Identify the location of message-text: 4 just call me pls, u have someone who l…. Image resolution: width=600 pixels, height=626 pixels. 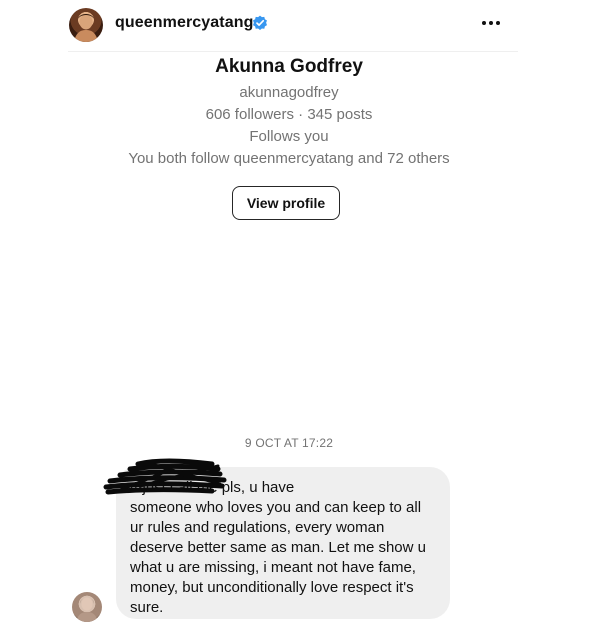
(278, 547).